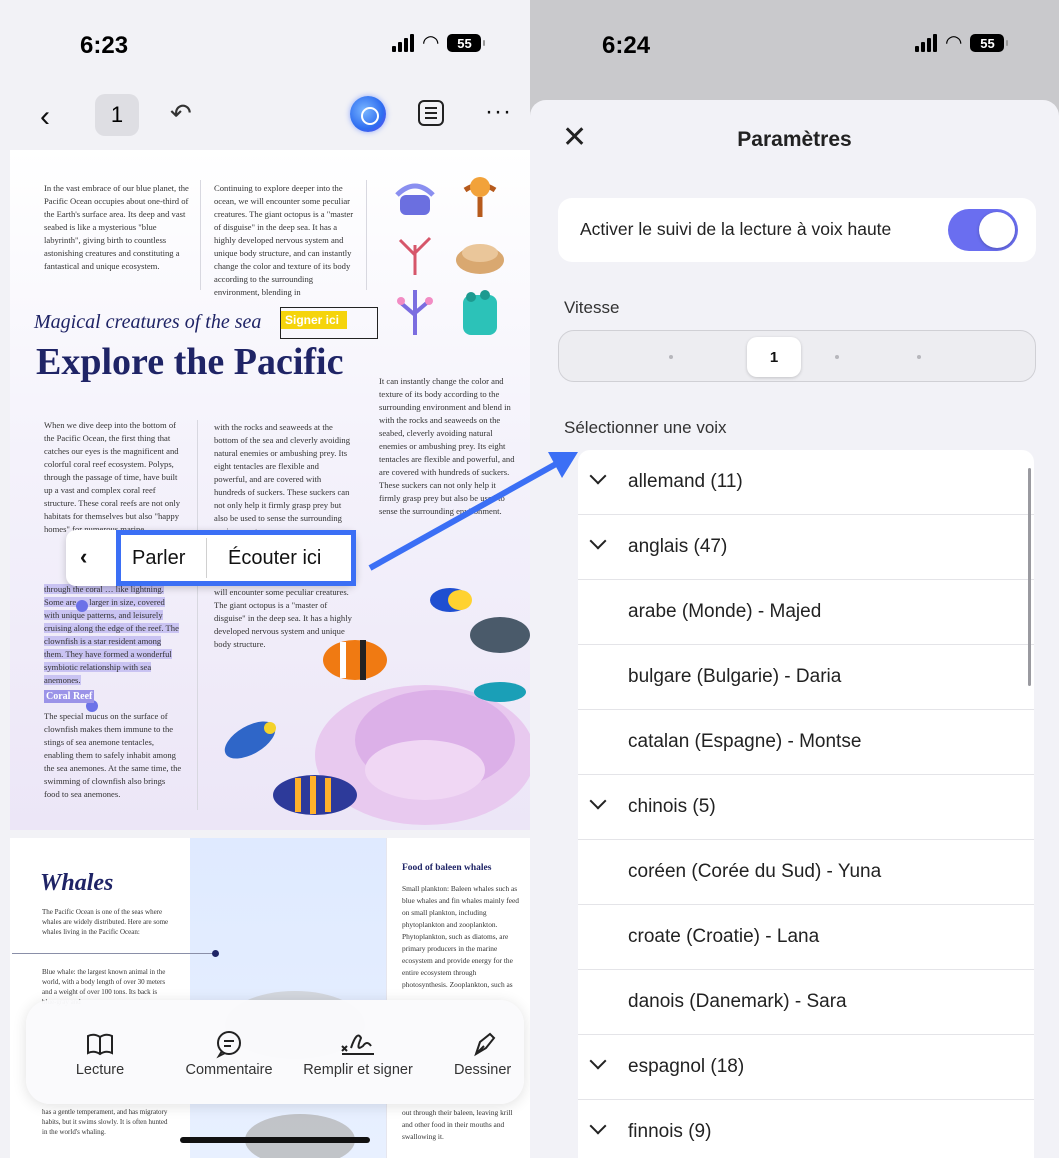  What do you see at coordinates (989, 43) in the screenshot?
I see `battery-icon: 55` at bounding box center [989, 43].